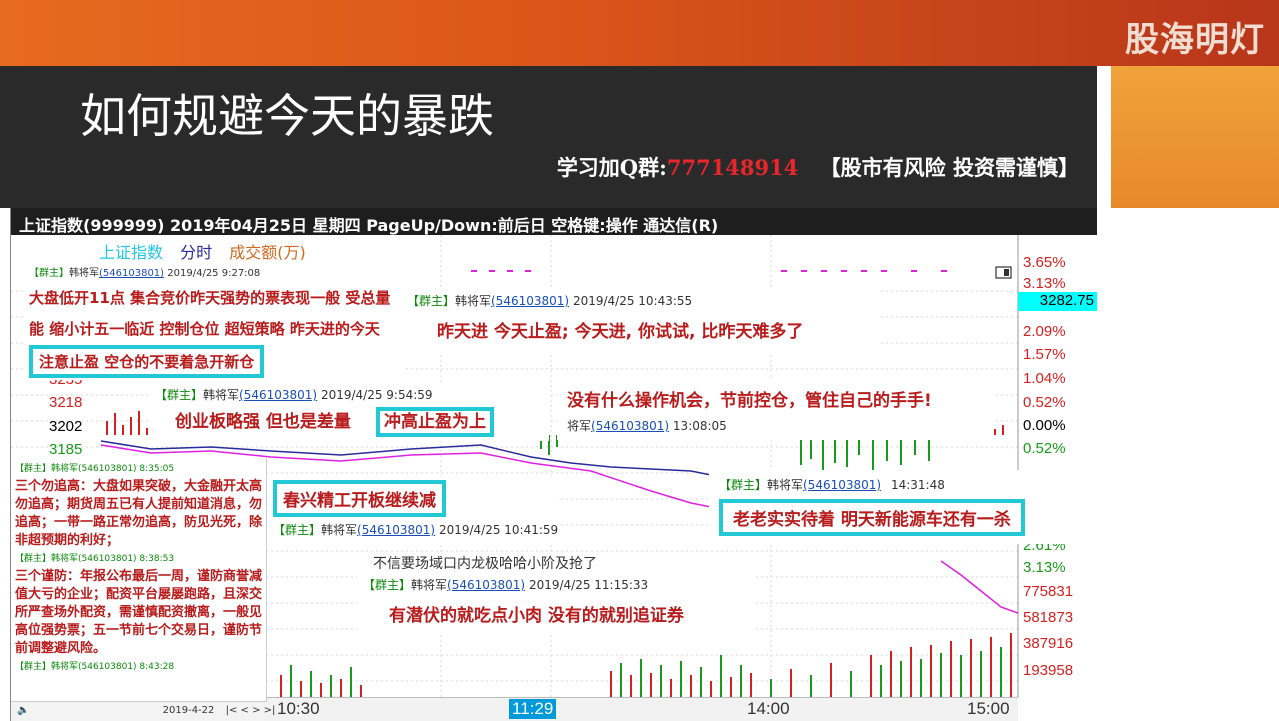 Image resolution: width=1279 pixels, height=721 pixels. What do you see at coordinates (485, 564) in the screenshot?
I see `chat-partial-text: 不信要场域口内龙极哈哈小阶及抢了` at bounding box center [485, 564].